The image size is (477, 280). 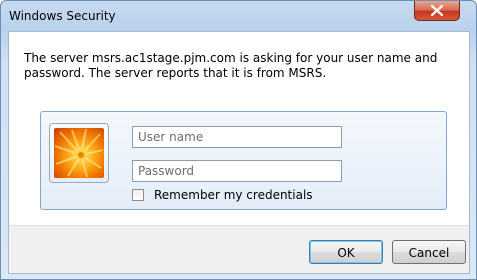 What do you see at coordinates (233, 195) in the screenshot?
I see `remember-label: Remember my credentials` at bounding box center [233, 195].